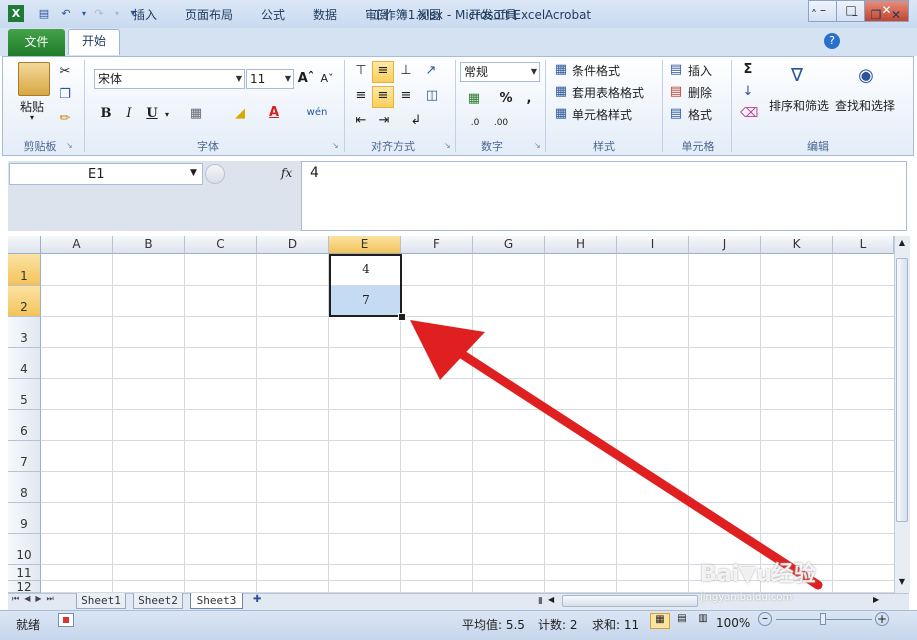  I want to click on vertical-scrollbar: ▲ ▼, so click(902, 414).